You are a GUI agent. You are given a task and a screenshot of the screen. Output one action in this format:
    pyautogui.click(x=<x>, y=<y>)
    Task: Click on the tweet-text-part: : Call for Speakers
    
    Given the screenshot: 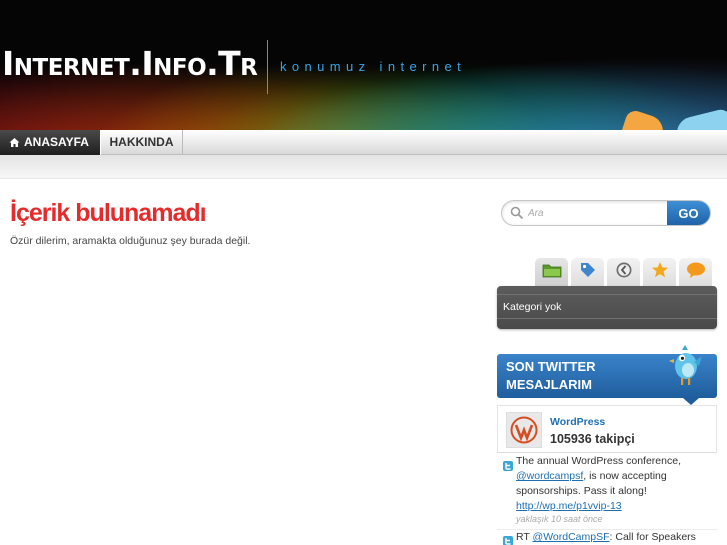 What is the action you would take?
    pyautogui.click(x=652, y=537)
    